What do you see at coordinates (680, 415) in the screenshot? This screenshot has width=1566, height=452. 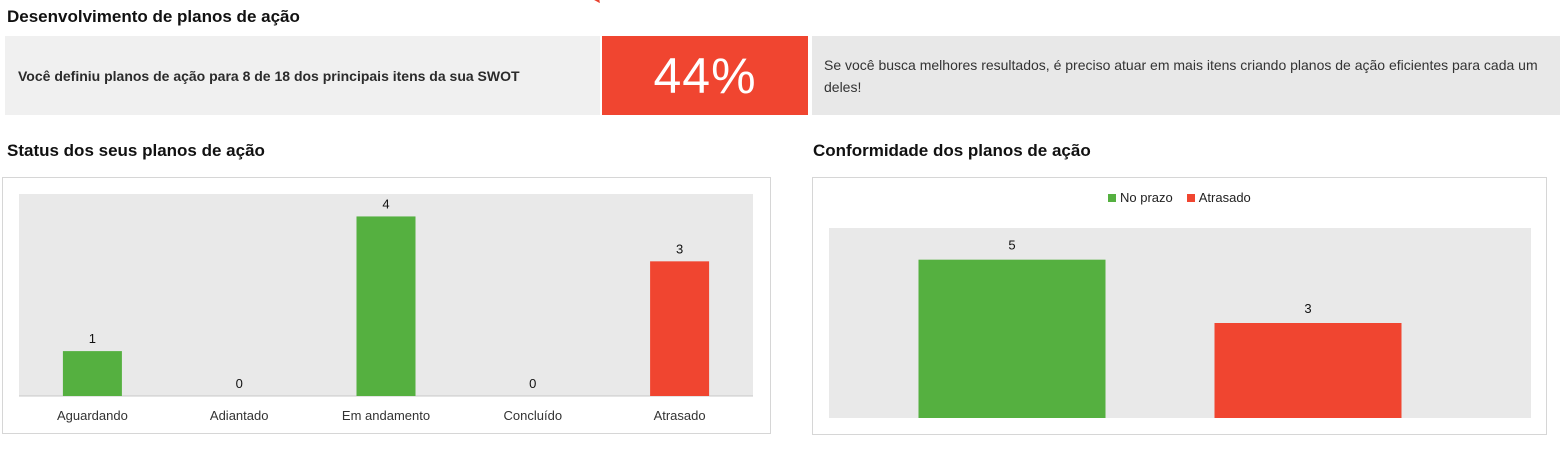 I see `x-tick-label: Atrasado` at bounding box center [680, 415].